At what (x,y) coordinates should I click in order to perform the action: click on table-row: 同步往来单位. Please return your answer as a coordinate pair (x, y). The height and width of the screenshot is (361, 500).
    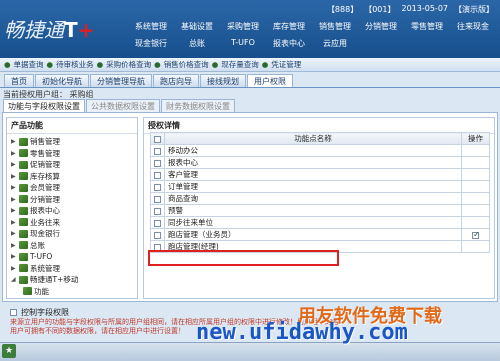
    Looking at the image, I should click on (320, 222).